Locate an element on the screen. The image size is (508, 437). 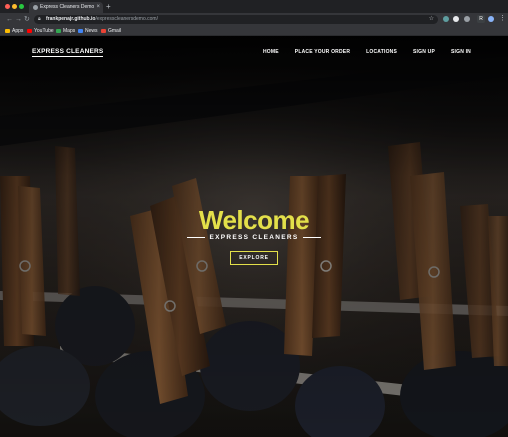
more-menu-icon: ⋮ is located at coordinates (502, 19).